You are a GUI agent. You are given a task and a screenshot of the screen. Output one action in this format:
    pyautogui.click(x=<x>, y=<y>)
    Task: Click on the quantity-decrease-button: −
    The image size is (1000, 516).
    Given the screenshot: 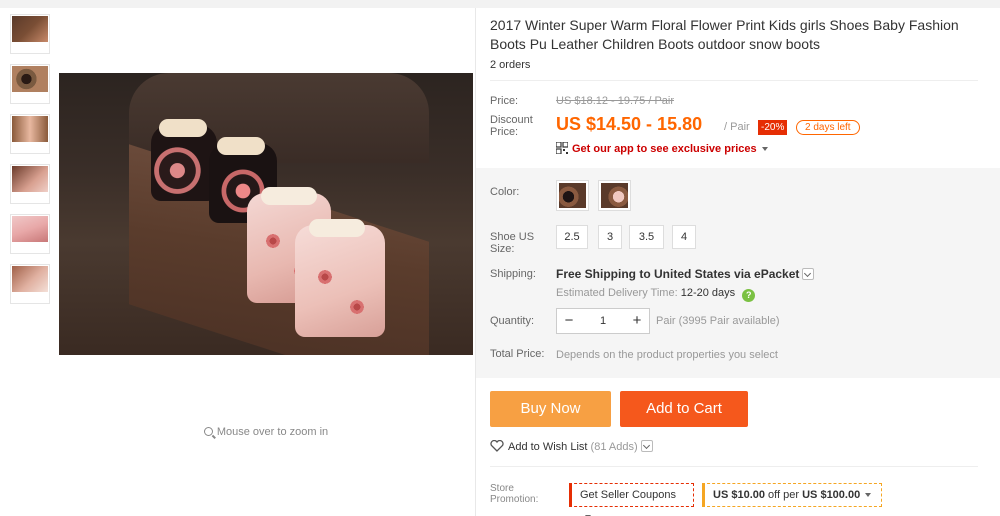 What is the action you would take?
    pyautogui.click(x=569, y=321)
    